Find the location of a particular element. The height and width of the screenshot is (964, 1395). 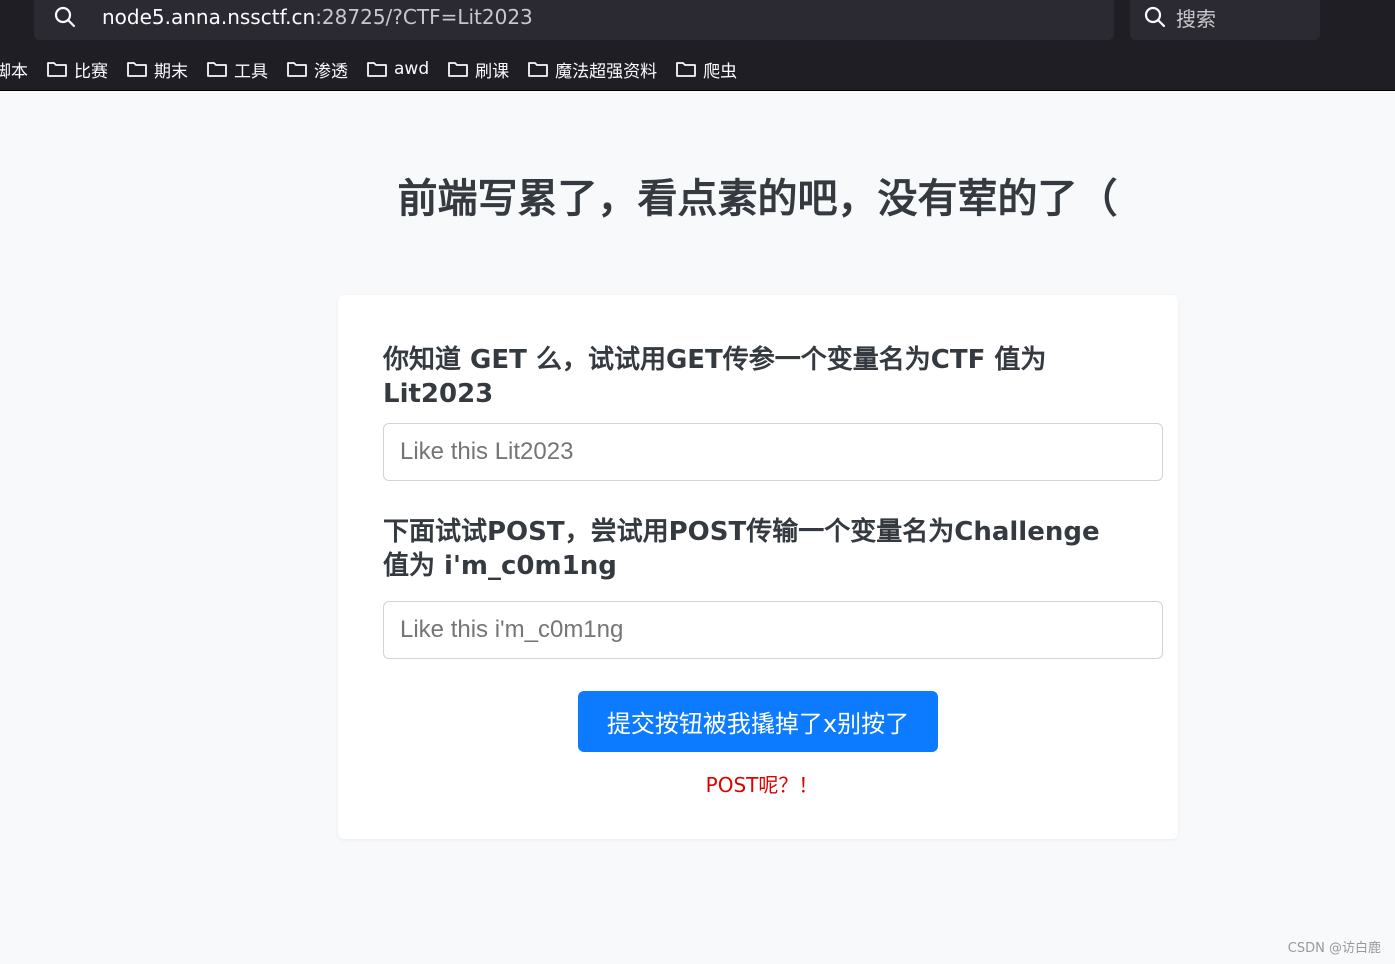

bookmark-label: 比赛 is located at coordinates (91, 71).